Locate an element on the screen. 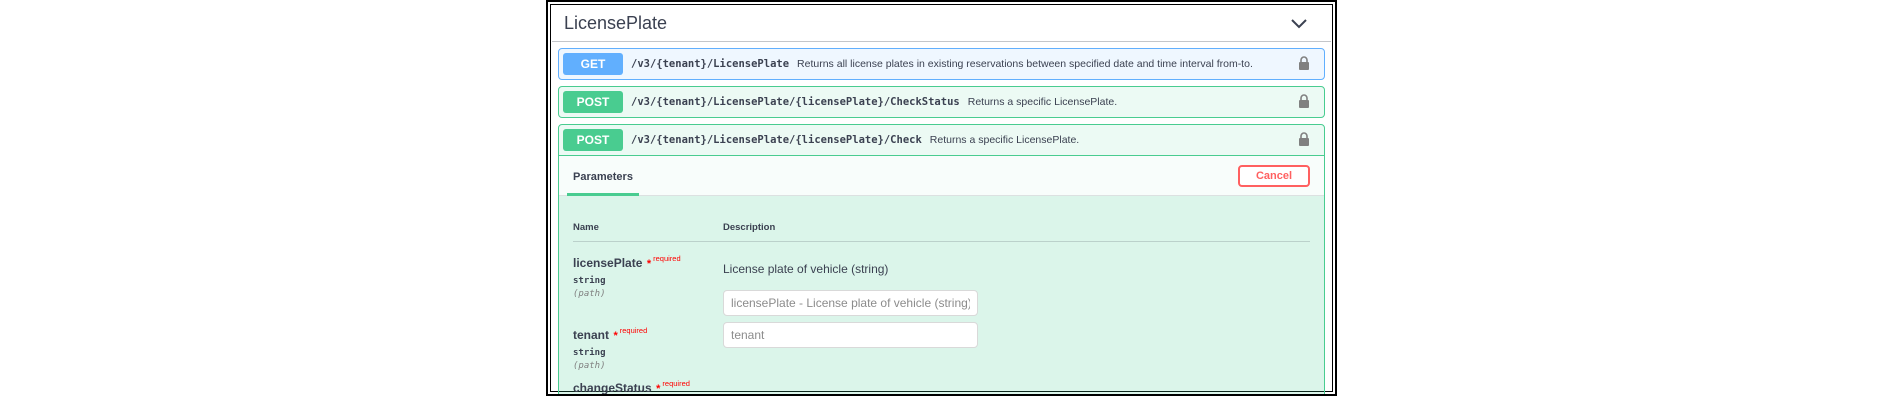 The image size is (1900, 396). method-badge: GET is located at coordinates (593, 64).